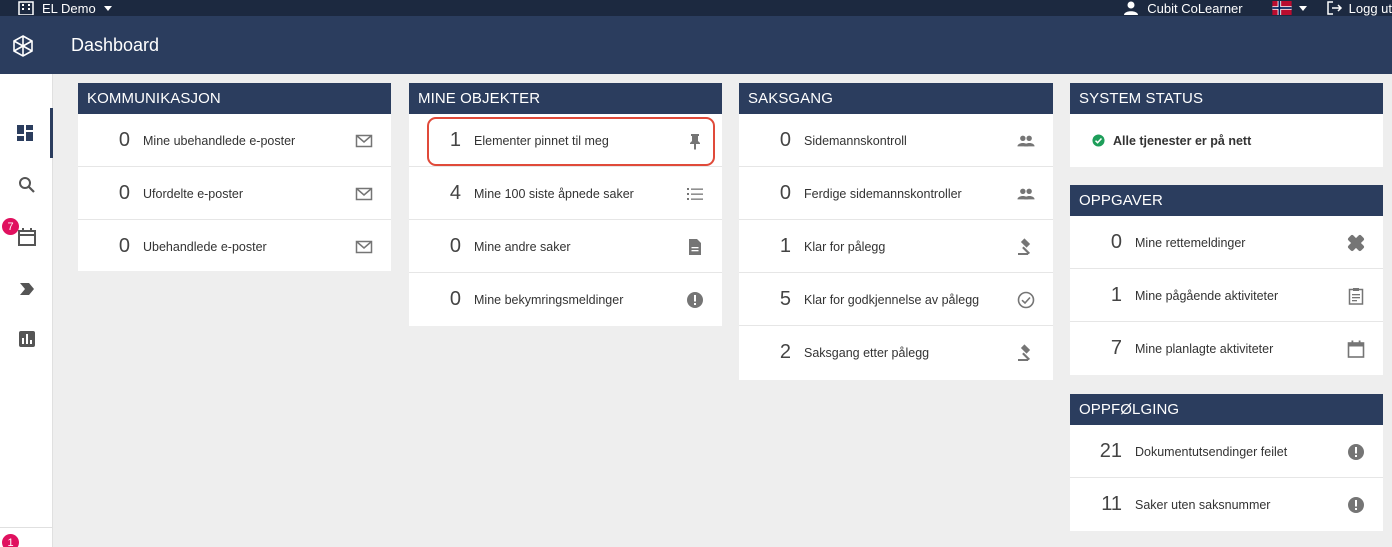 The height and width of the screenshot is (547, 1392). I want to click on item-label: Mine pågående aktiviteter, so click(1207, 295).